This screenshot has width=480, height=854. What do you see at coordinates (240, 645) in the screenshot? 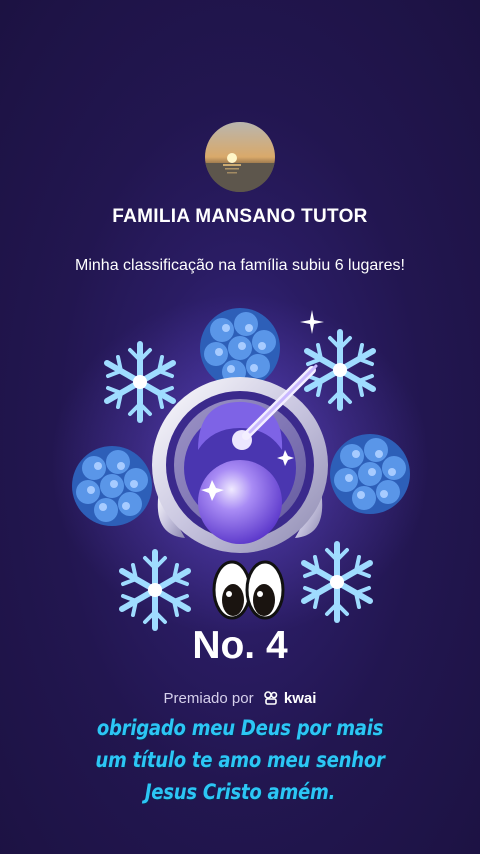
I see `rank-number: No. 4` at bounding box center [240, 645].